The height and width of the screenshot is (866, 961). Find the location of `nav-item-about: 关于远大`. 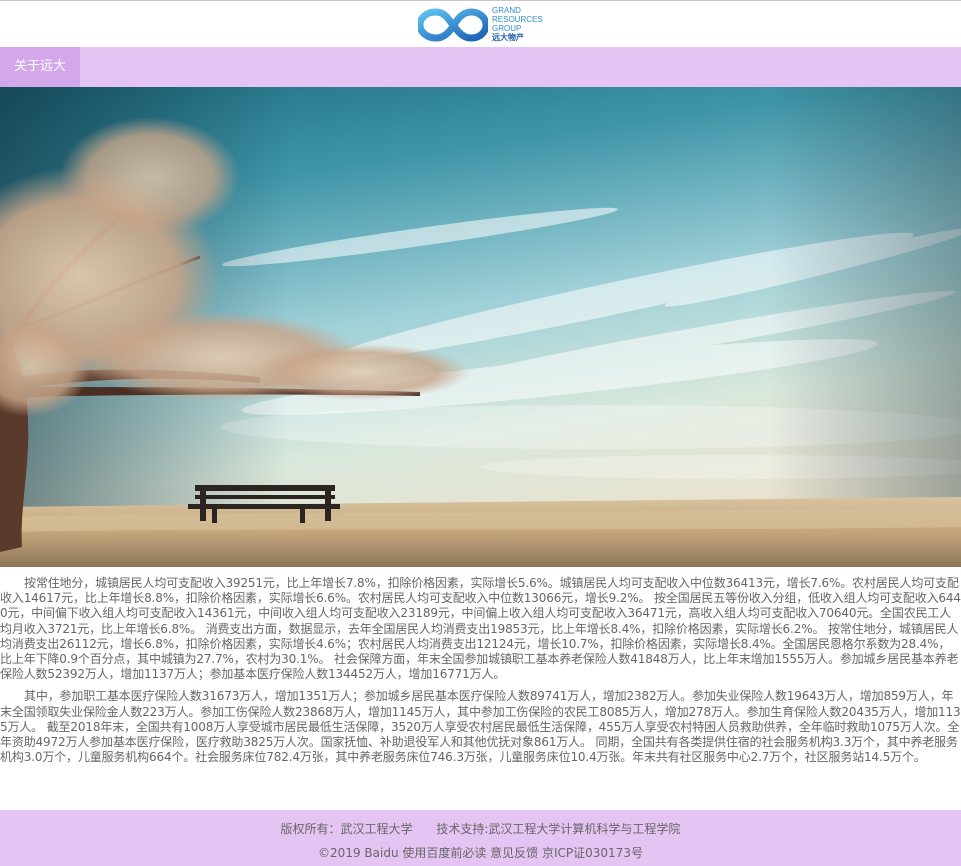

nav-item-about: 关于远大 is located at coordinates (40, 67).